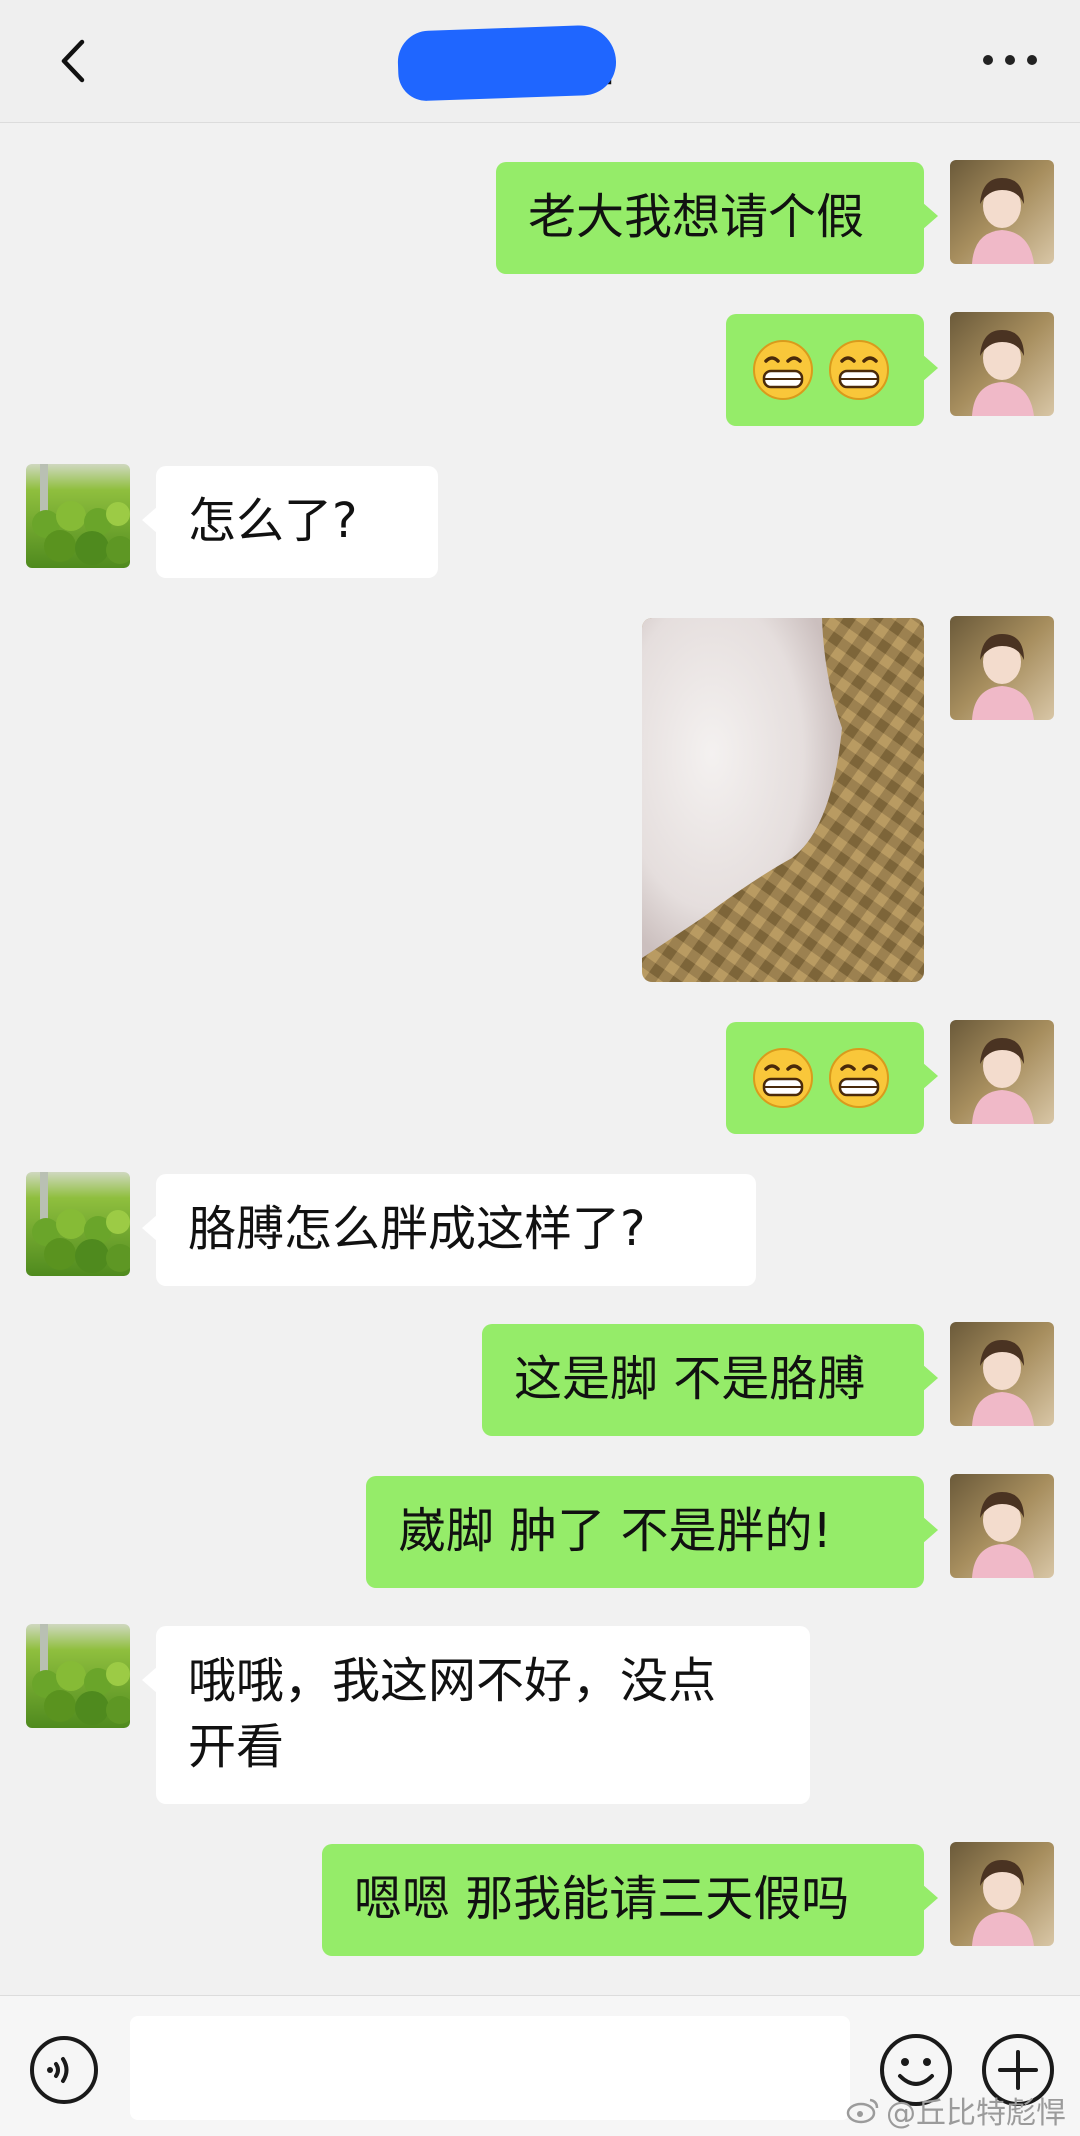 The width and height of the screenshot is (1080, 2136). What do you see at coordinates (862, 2111) in the screenshot?
I see `weibo-icon` at bounding box center [862, 2111].